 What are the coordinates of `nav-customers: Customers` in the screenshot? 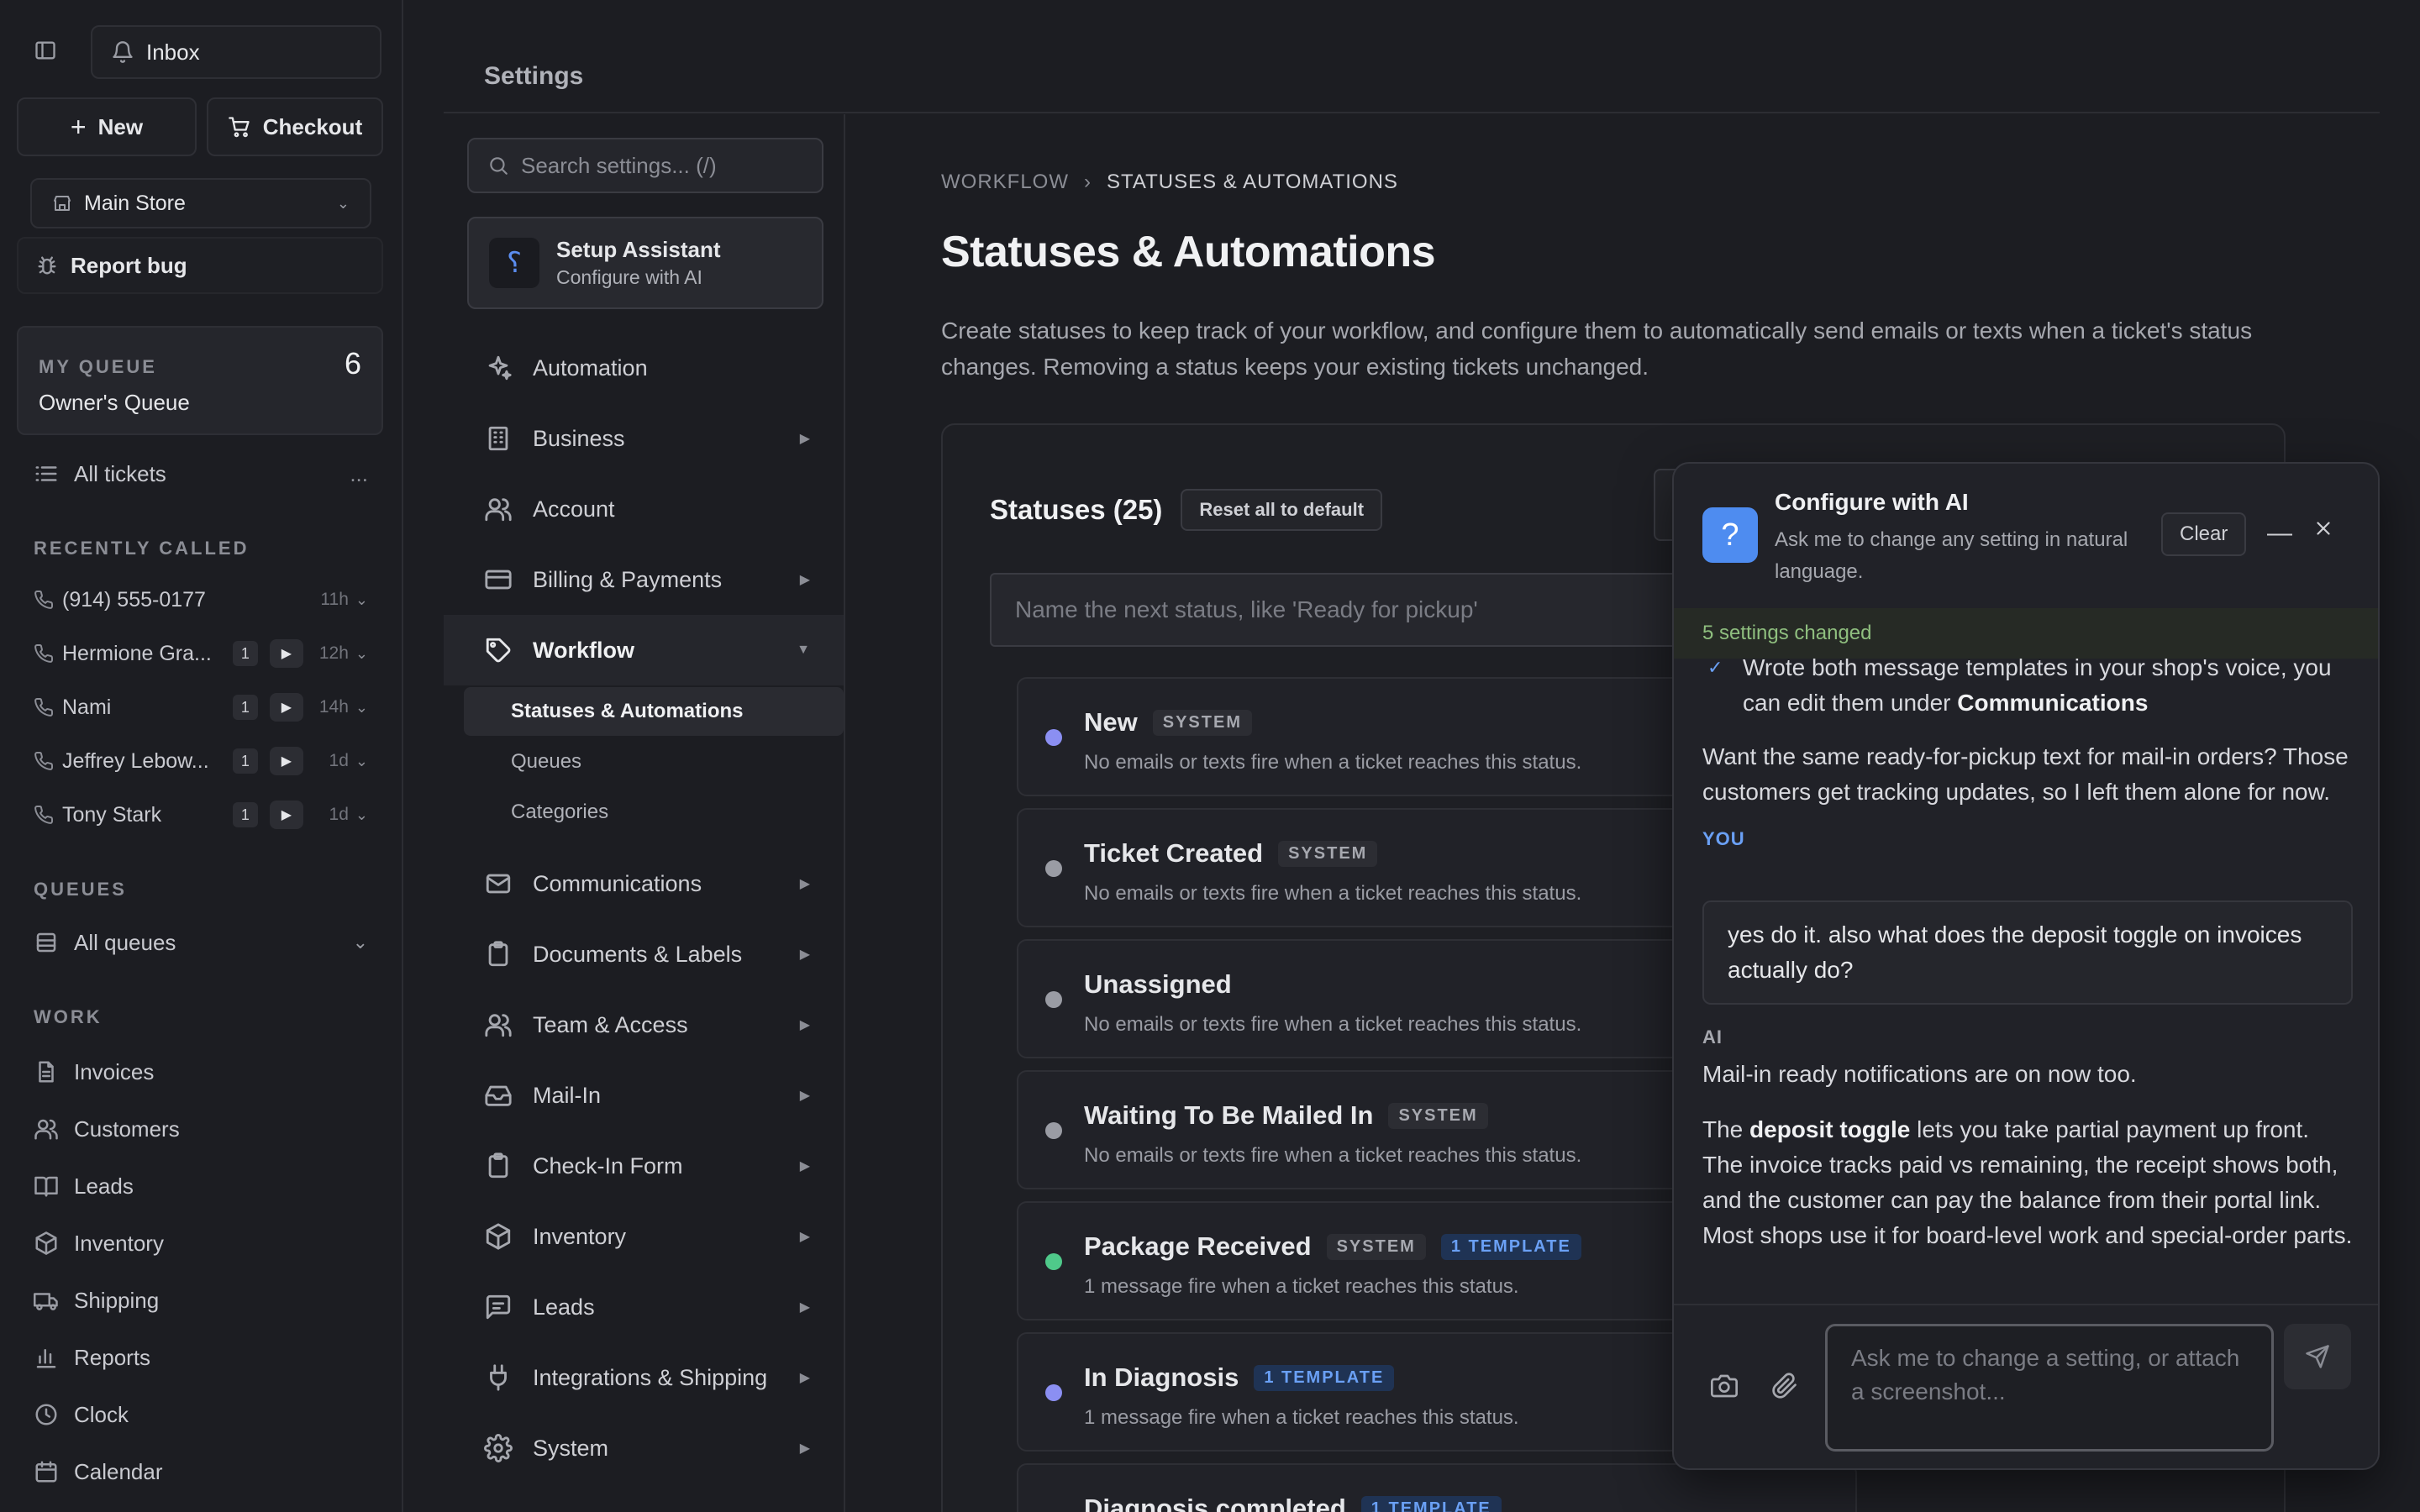 It's located at (201, 1129).